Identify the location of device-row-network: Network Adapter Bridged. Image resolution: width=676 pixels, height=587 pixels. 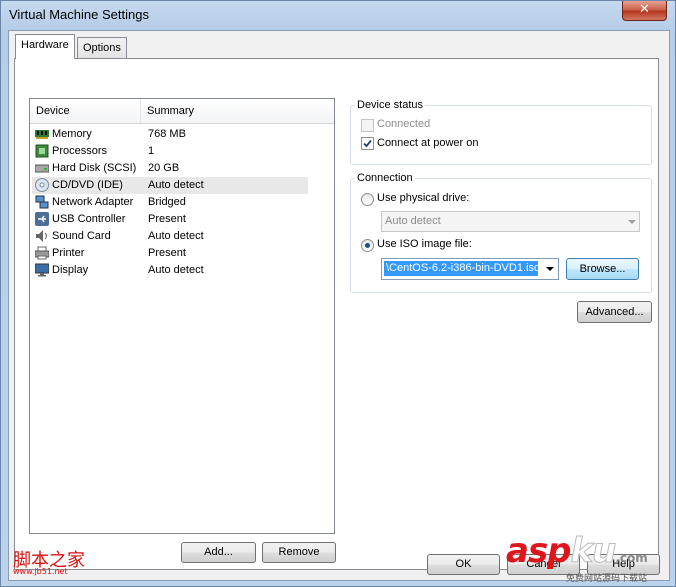
(170, 202).